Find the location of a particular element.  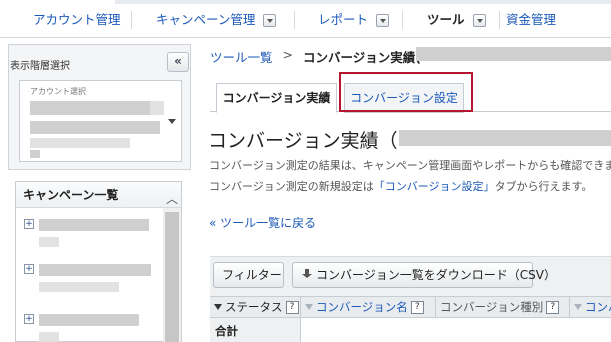

column-header-label: コンバージョン名 is located at coordinates (362, 307).